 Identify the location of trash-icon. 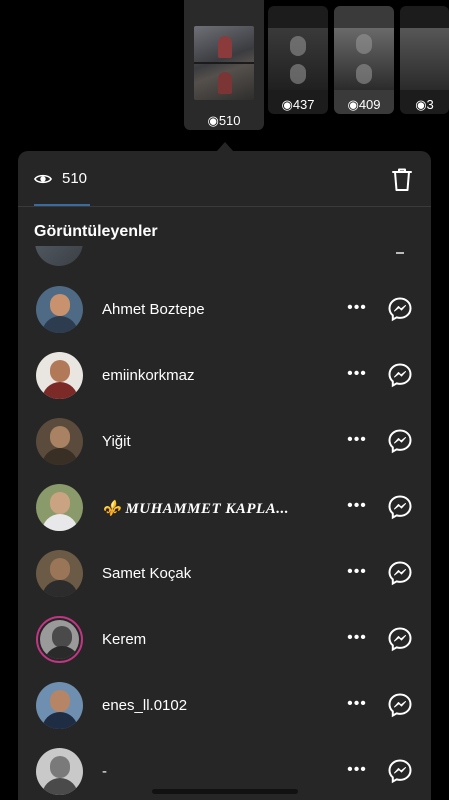
(402, 179).